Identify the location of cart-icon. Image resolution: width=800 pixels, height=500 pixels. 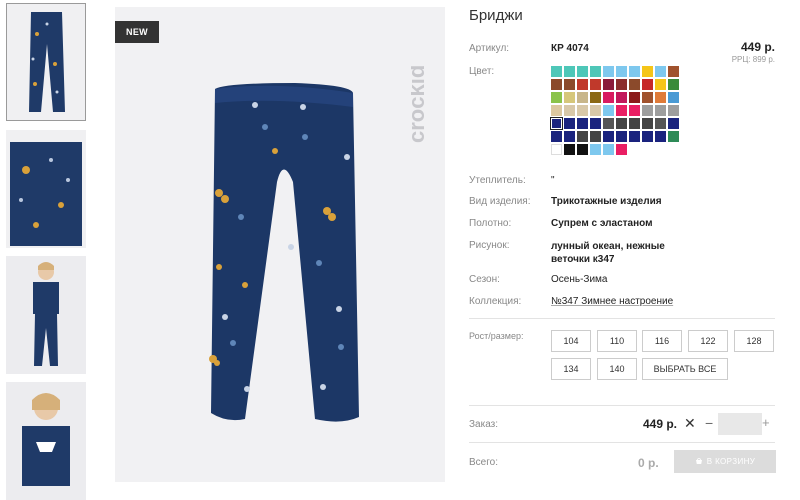
(698, 460).